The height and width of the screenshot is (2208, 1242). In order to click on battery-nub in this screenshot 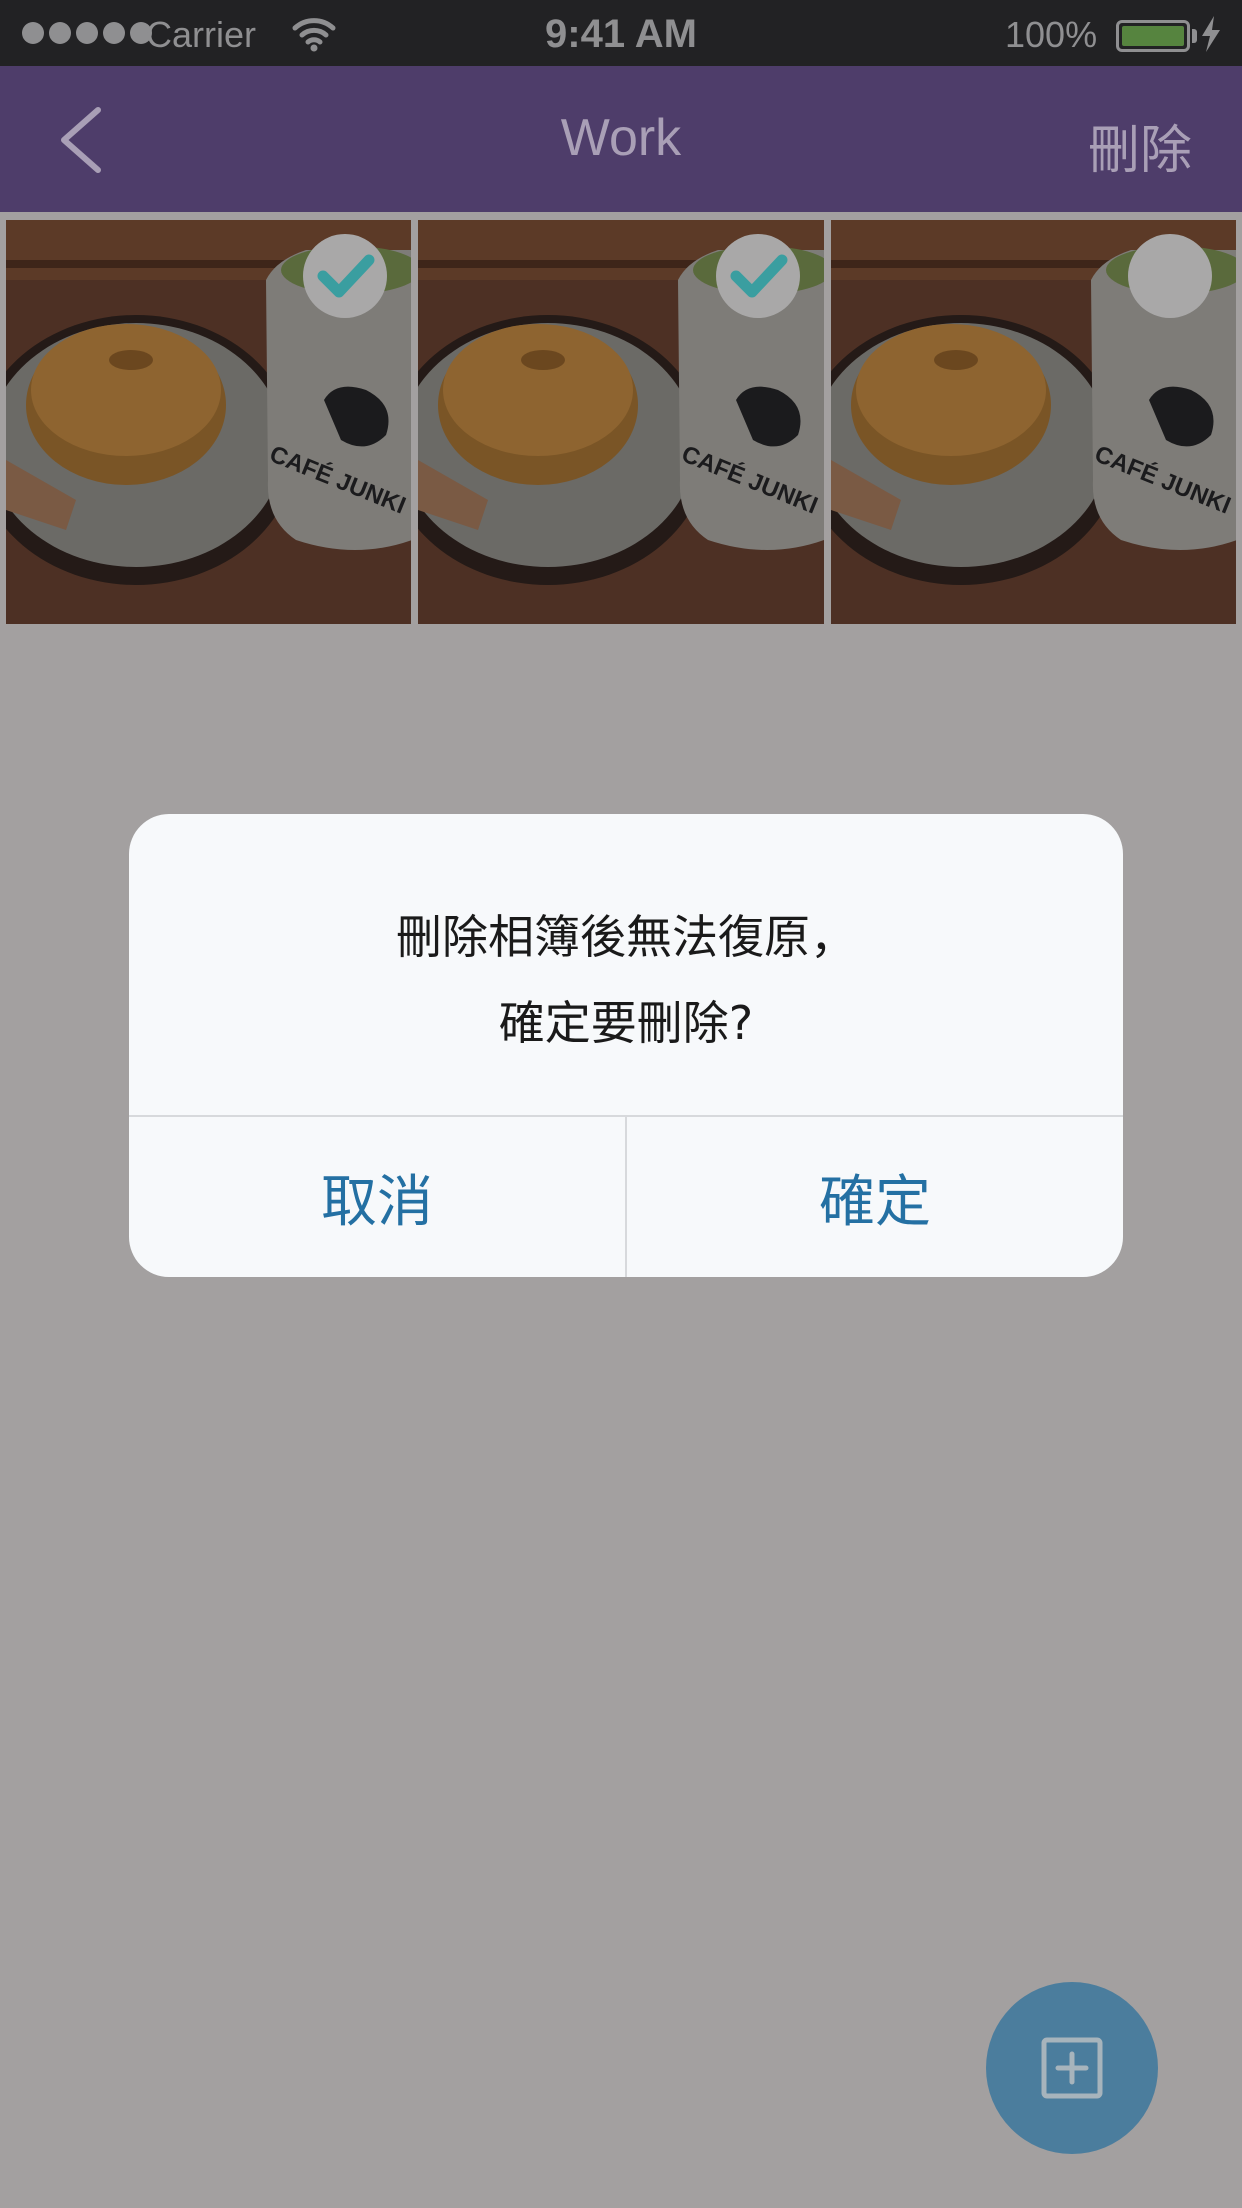, I will do `click(1194, 36)`.